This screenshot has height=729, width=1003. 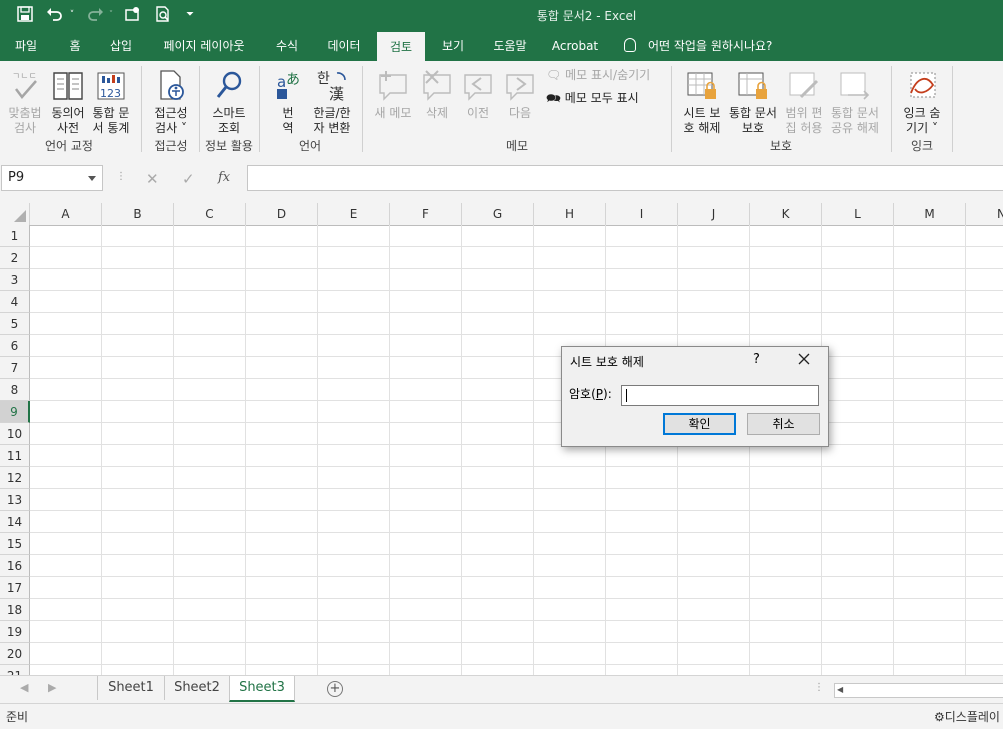 I want to click on row-header-9: 9, so click(x=15, y=412).